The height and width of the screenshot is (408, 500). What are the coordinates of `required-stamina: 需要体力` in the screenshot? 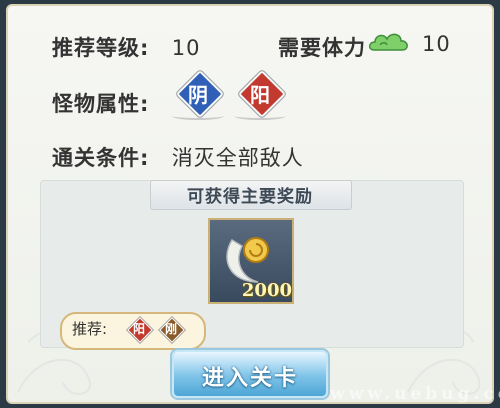 It's located at (322, 47).